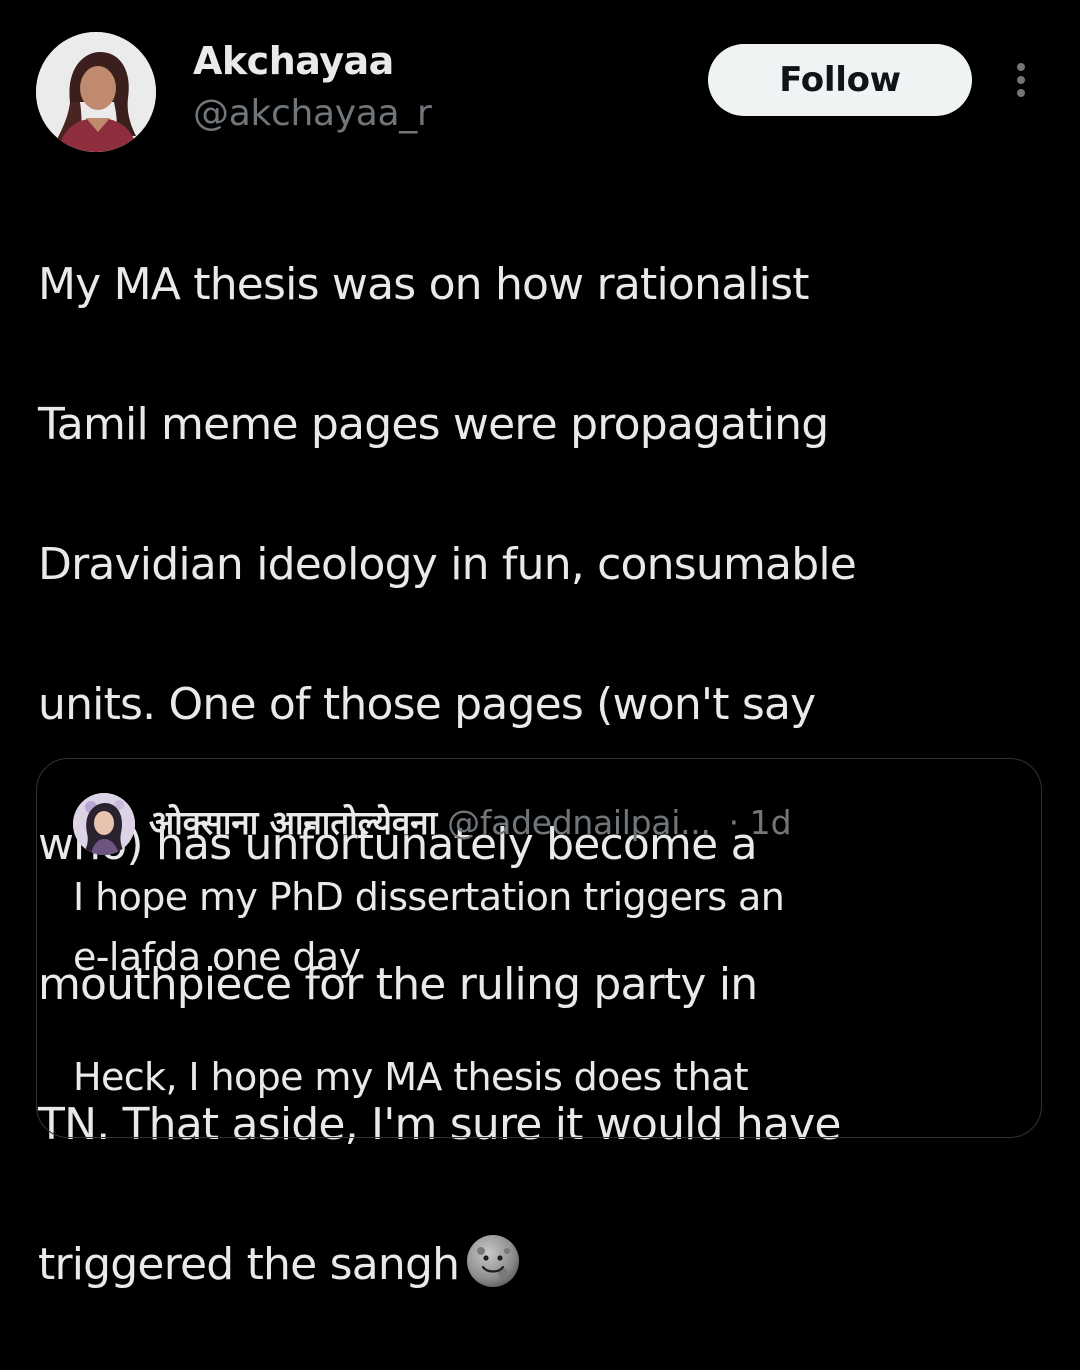  What do you see at coordinates (293, 61) in the screenshot?
I see `author-name: Akchayaa` at bounding box center [293, 61].